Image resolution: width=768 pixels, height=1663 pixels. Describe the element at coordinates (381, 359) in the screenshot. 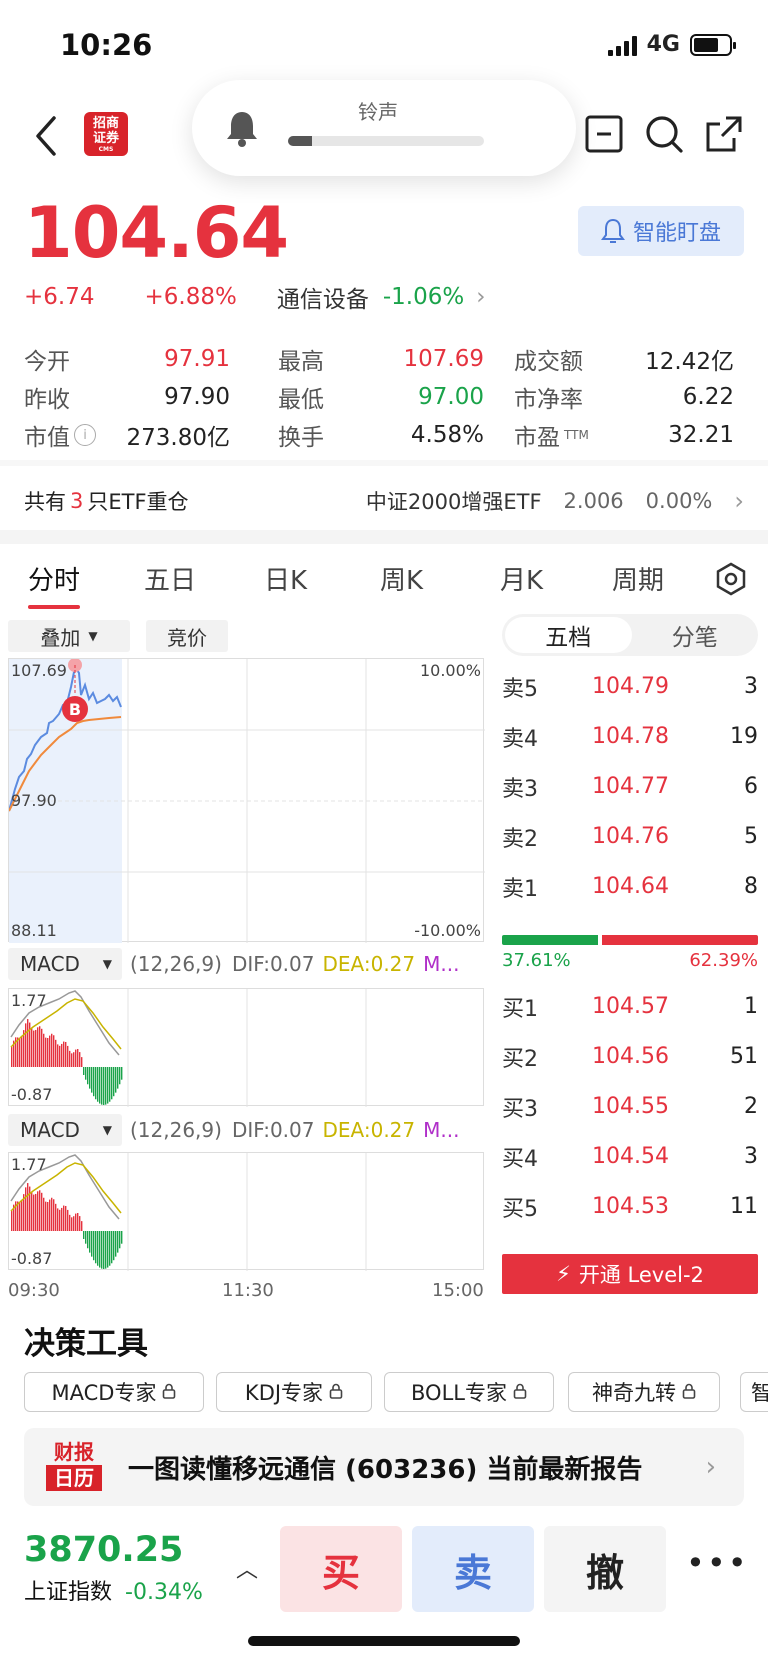

I see `stat-cell: 最高 107.69` at that location.